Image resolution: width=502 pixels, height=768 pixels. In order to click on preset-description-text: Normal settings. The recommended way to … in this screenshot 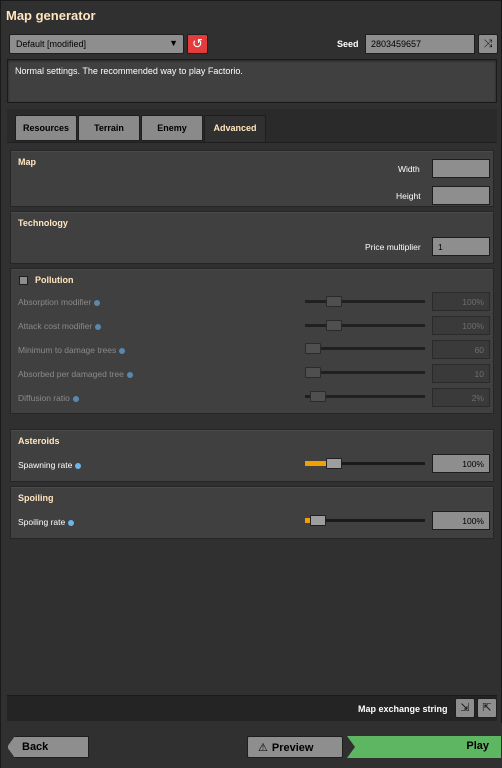, I will do `click(129, 71)`.